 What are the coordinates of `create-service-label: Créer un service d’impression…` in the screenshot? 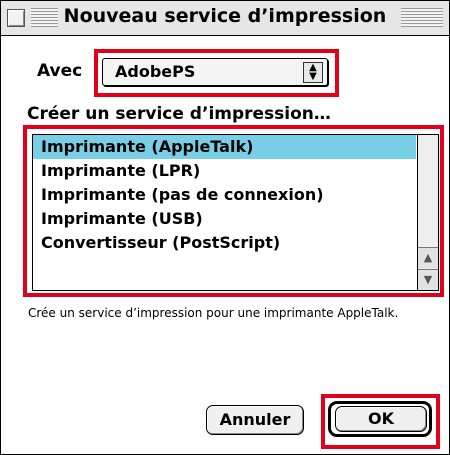 It's located at (179, 114).